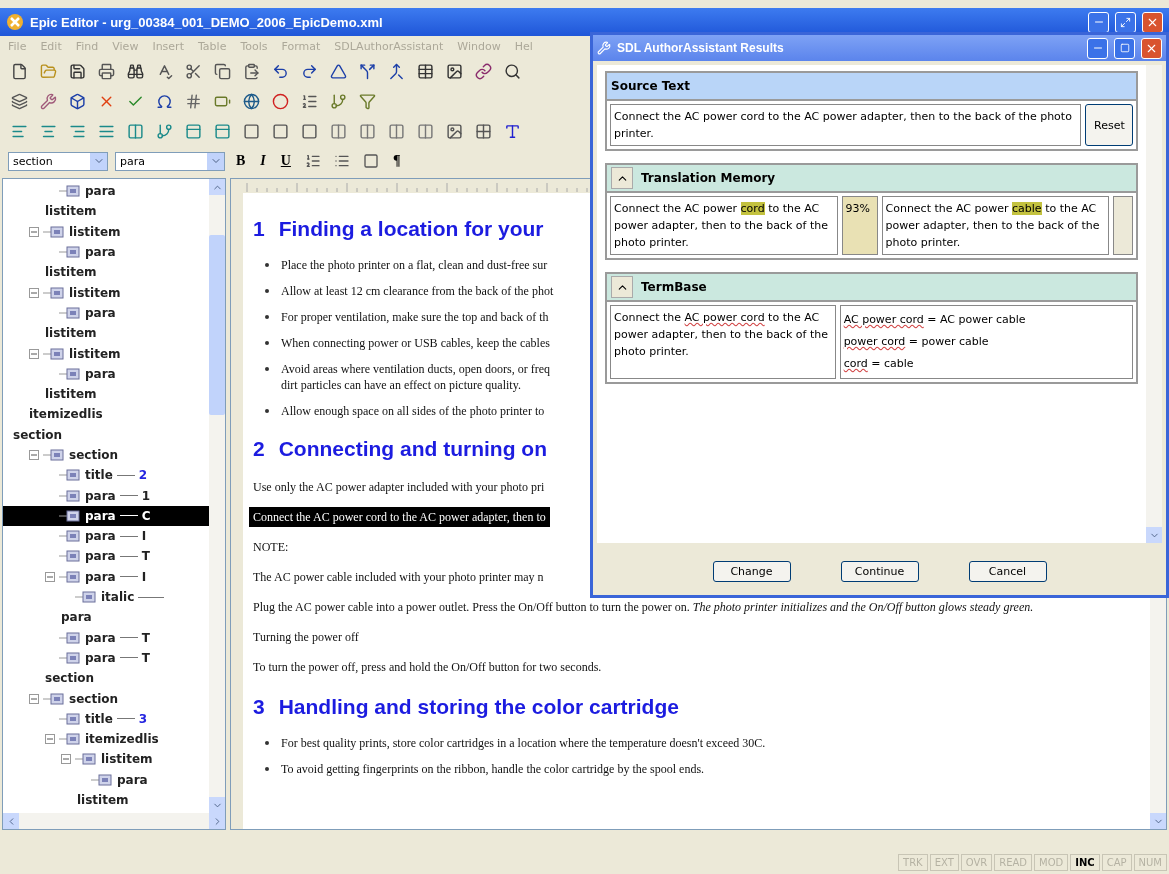 This screenshot has height=874, width=1169. What do you see at coordinates (143, 718) in the screenshot?
I see `element-preview: 3` at bounding box center [143, 718].